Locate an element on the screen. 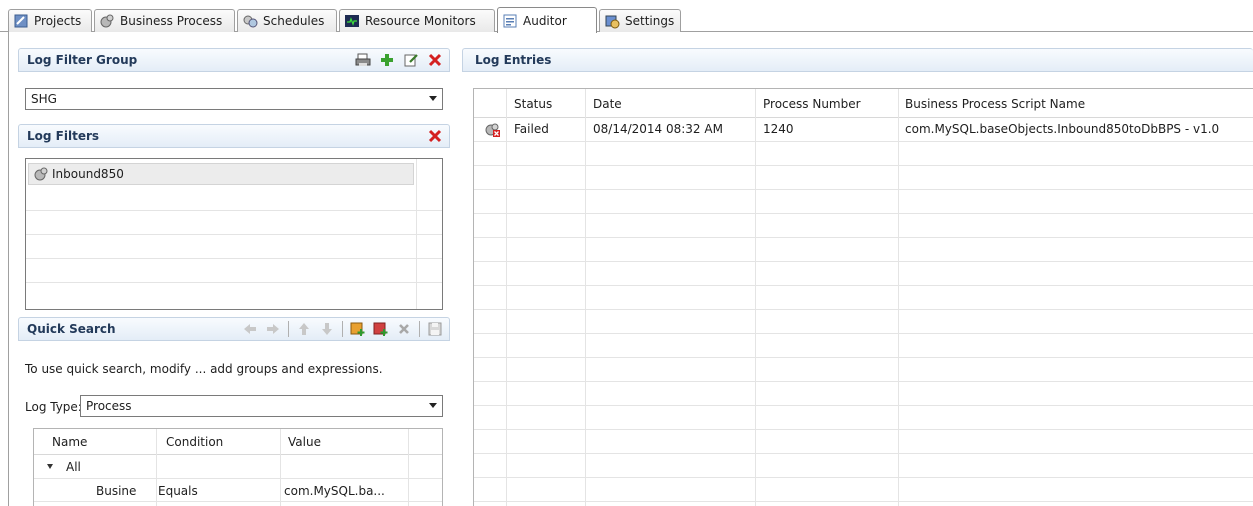 The height and width of the screenshot is (506, 1253). add-icon is located at coordinates (387, 60).